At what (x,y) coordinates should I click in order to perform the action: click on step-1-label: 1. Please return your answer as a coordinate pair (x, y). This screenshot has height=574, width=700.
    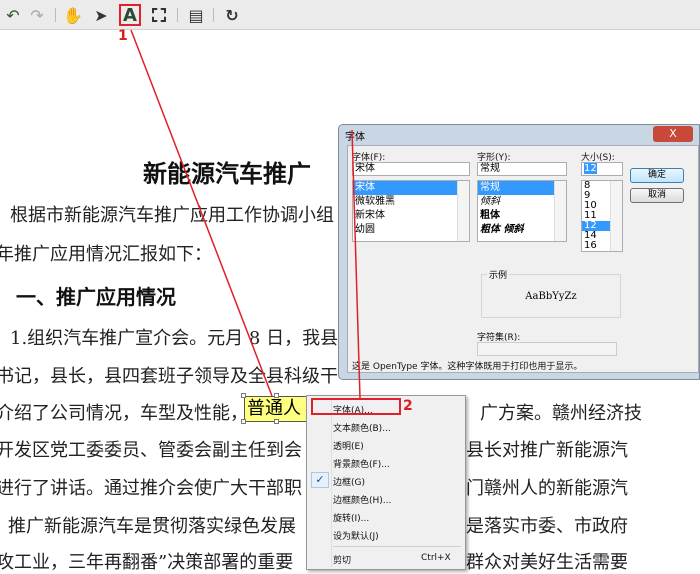
    Looking at the image, I should click on (123, 36).